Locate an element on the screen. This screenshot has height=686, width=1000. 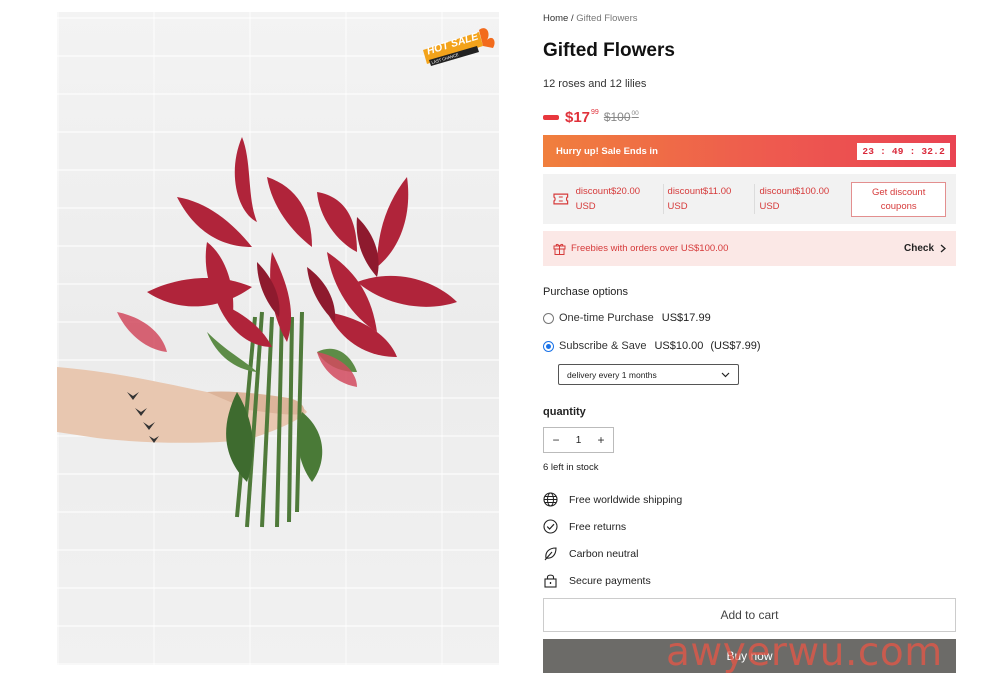
feature-label: Carbon neutral is located at coordinates (604, 553).